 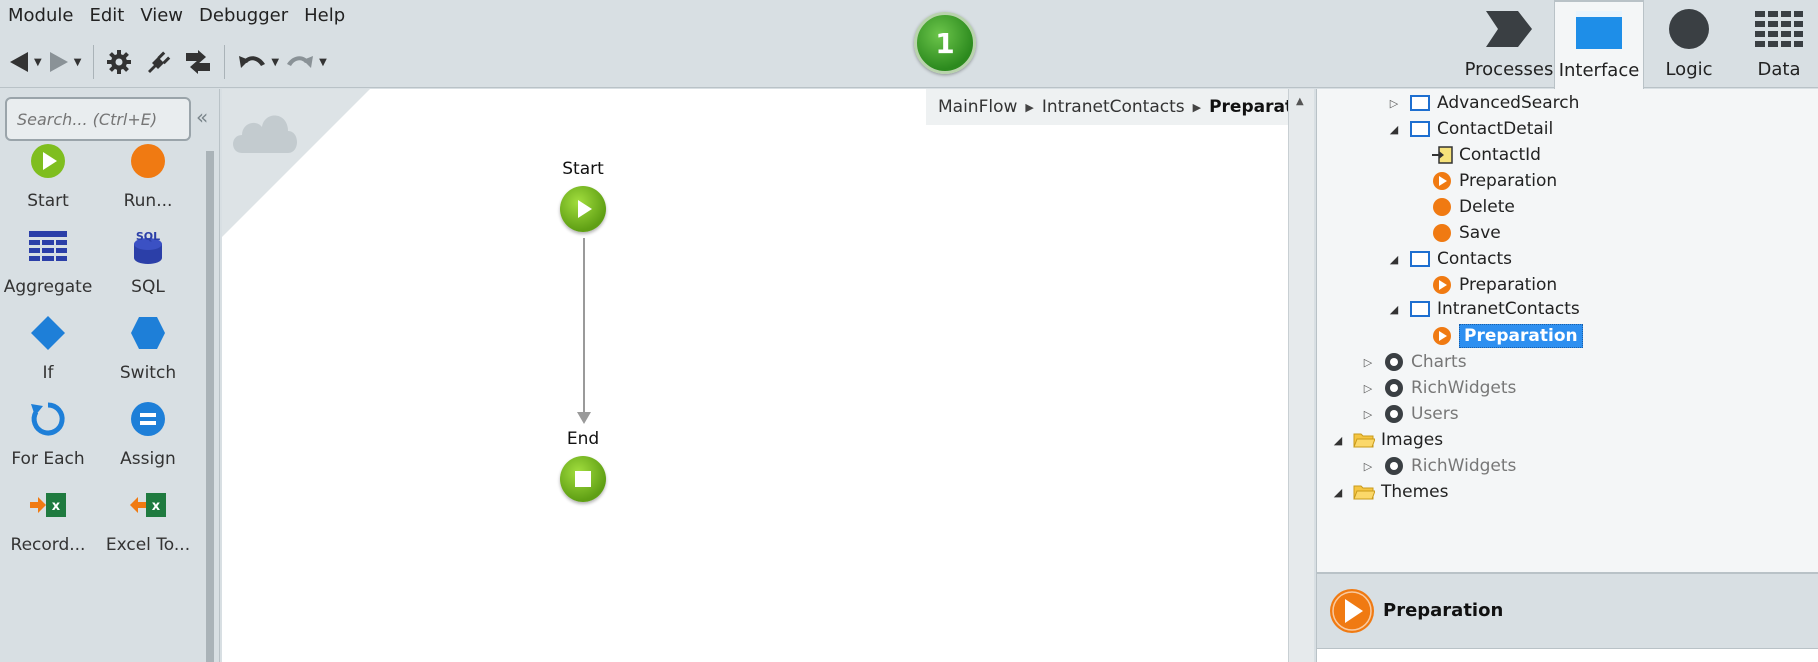 What do you see at coordinates (98, 119) in the screenshot?
I see `toolbox-search-input` at bounding box center [98, 119].